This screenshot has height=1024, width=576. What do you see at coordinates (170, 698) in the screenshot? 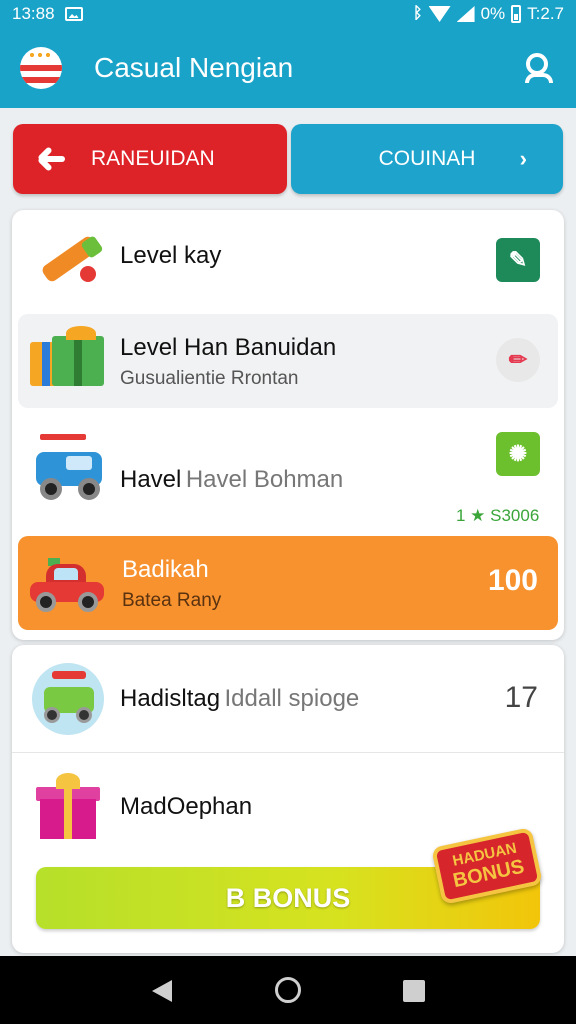
I see `list-item-title: Hadisltag` at bounding box center [170, 698].